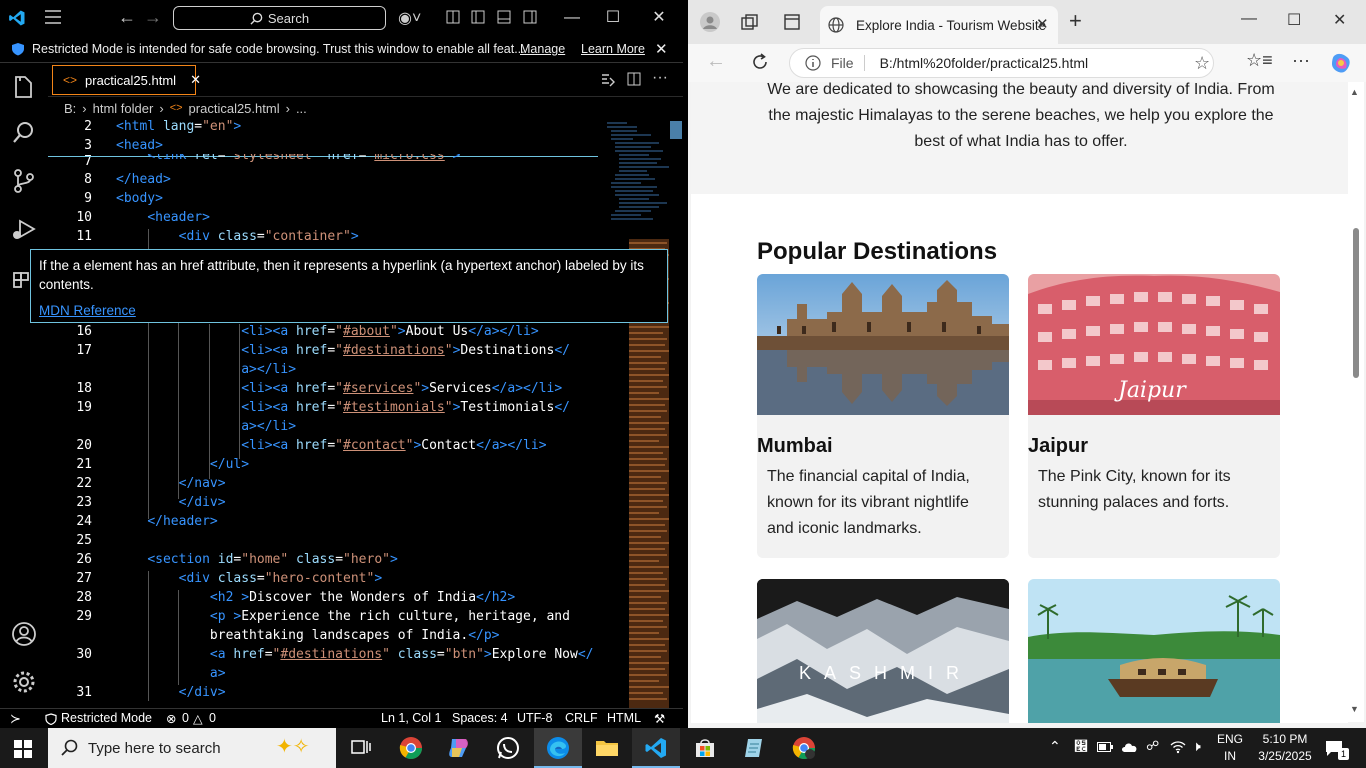  What do you see at coordinates (1259, 60) in the screenshot?
I see `favorites-icon: ☆≡` at bounding box center [1259, 60].